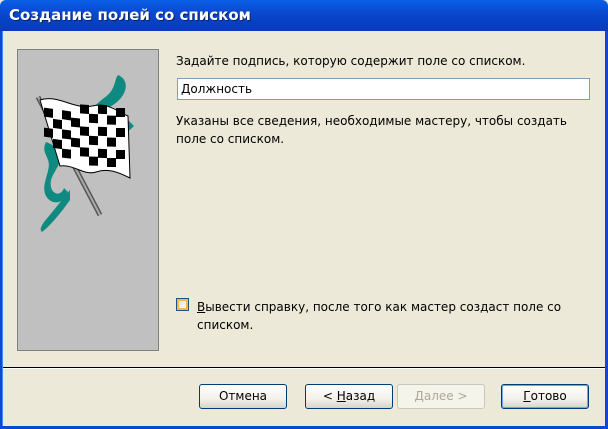 Image resolution: width=608 pixels, height=429 pixels. I want to click on show-help-checkbox, so click(182, 304).